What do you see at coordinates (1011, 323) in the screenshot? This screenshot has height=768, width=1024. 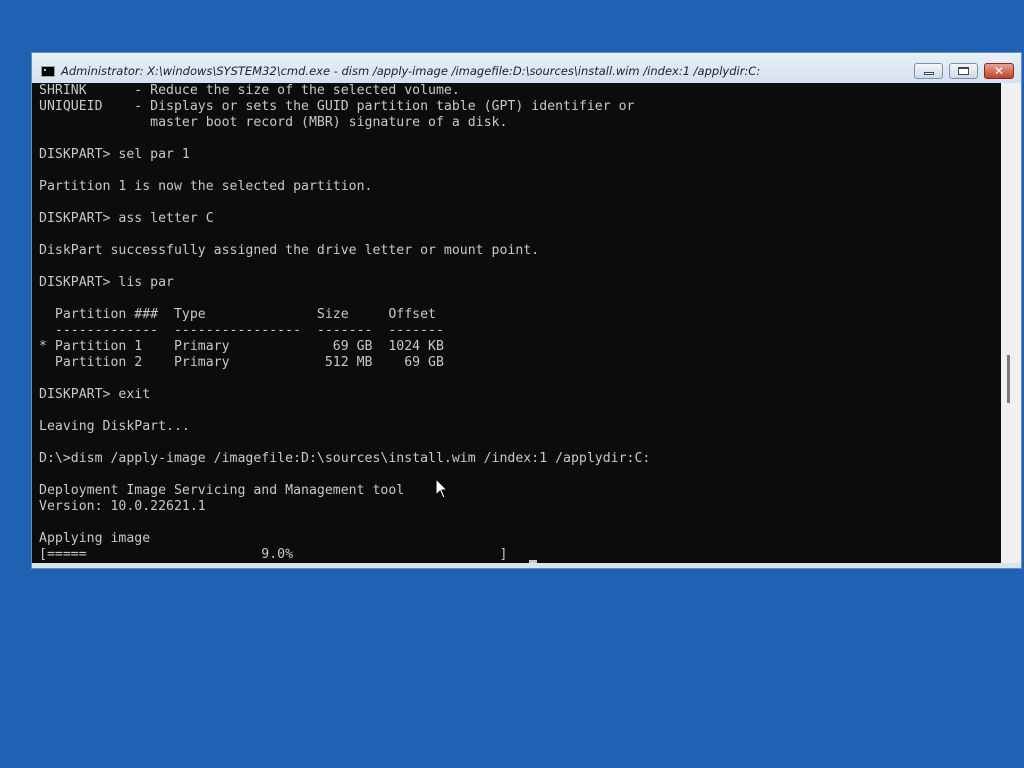 I see `vertical-scrollbar` at bounding box center [1011, 323].